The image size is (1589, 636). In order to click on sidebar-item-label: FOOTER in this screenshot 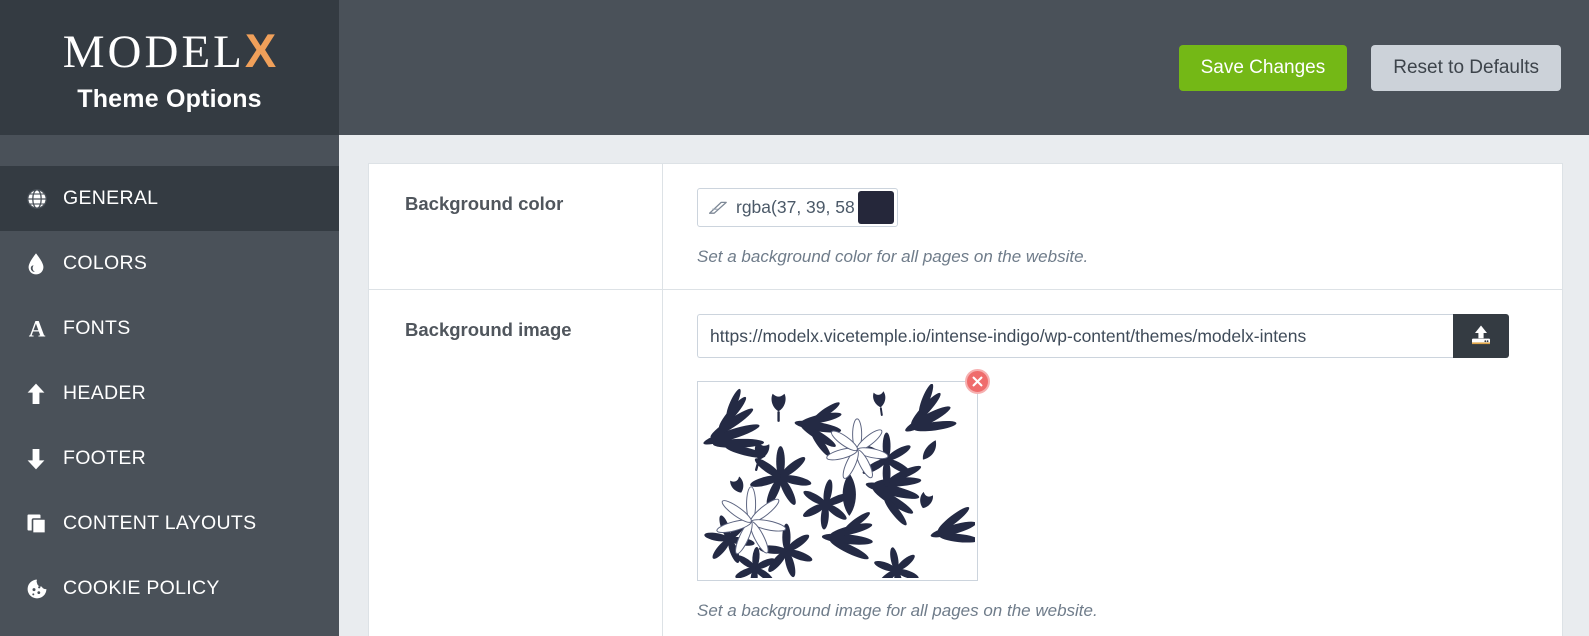, I will do `click(105, 458)`.